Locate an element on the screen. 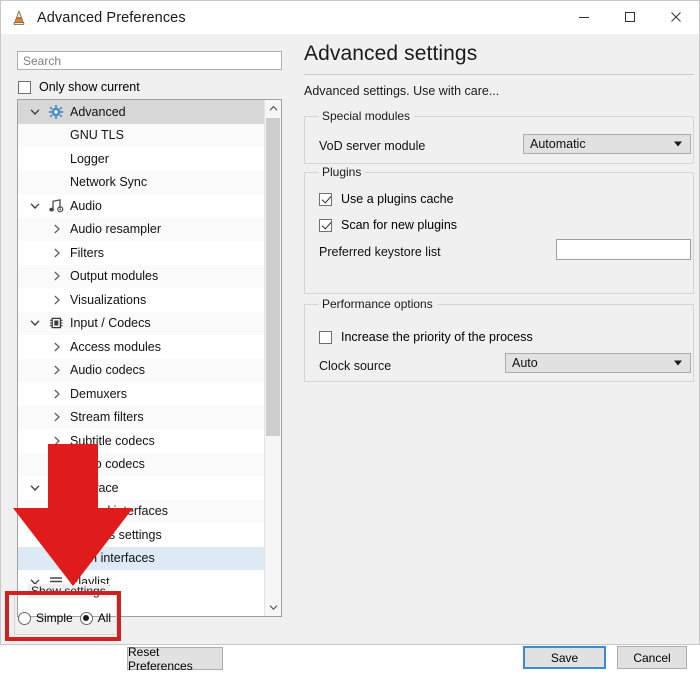 The height and width of the screenshot is (673, 700). tree-item-interface: Interface is located at coordinates (141, 488).